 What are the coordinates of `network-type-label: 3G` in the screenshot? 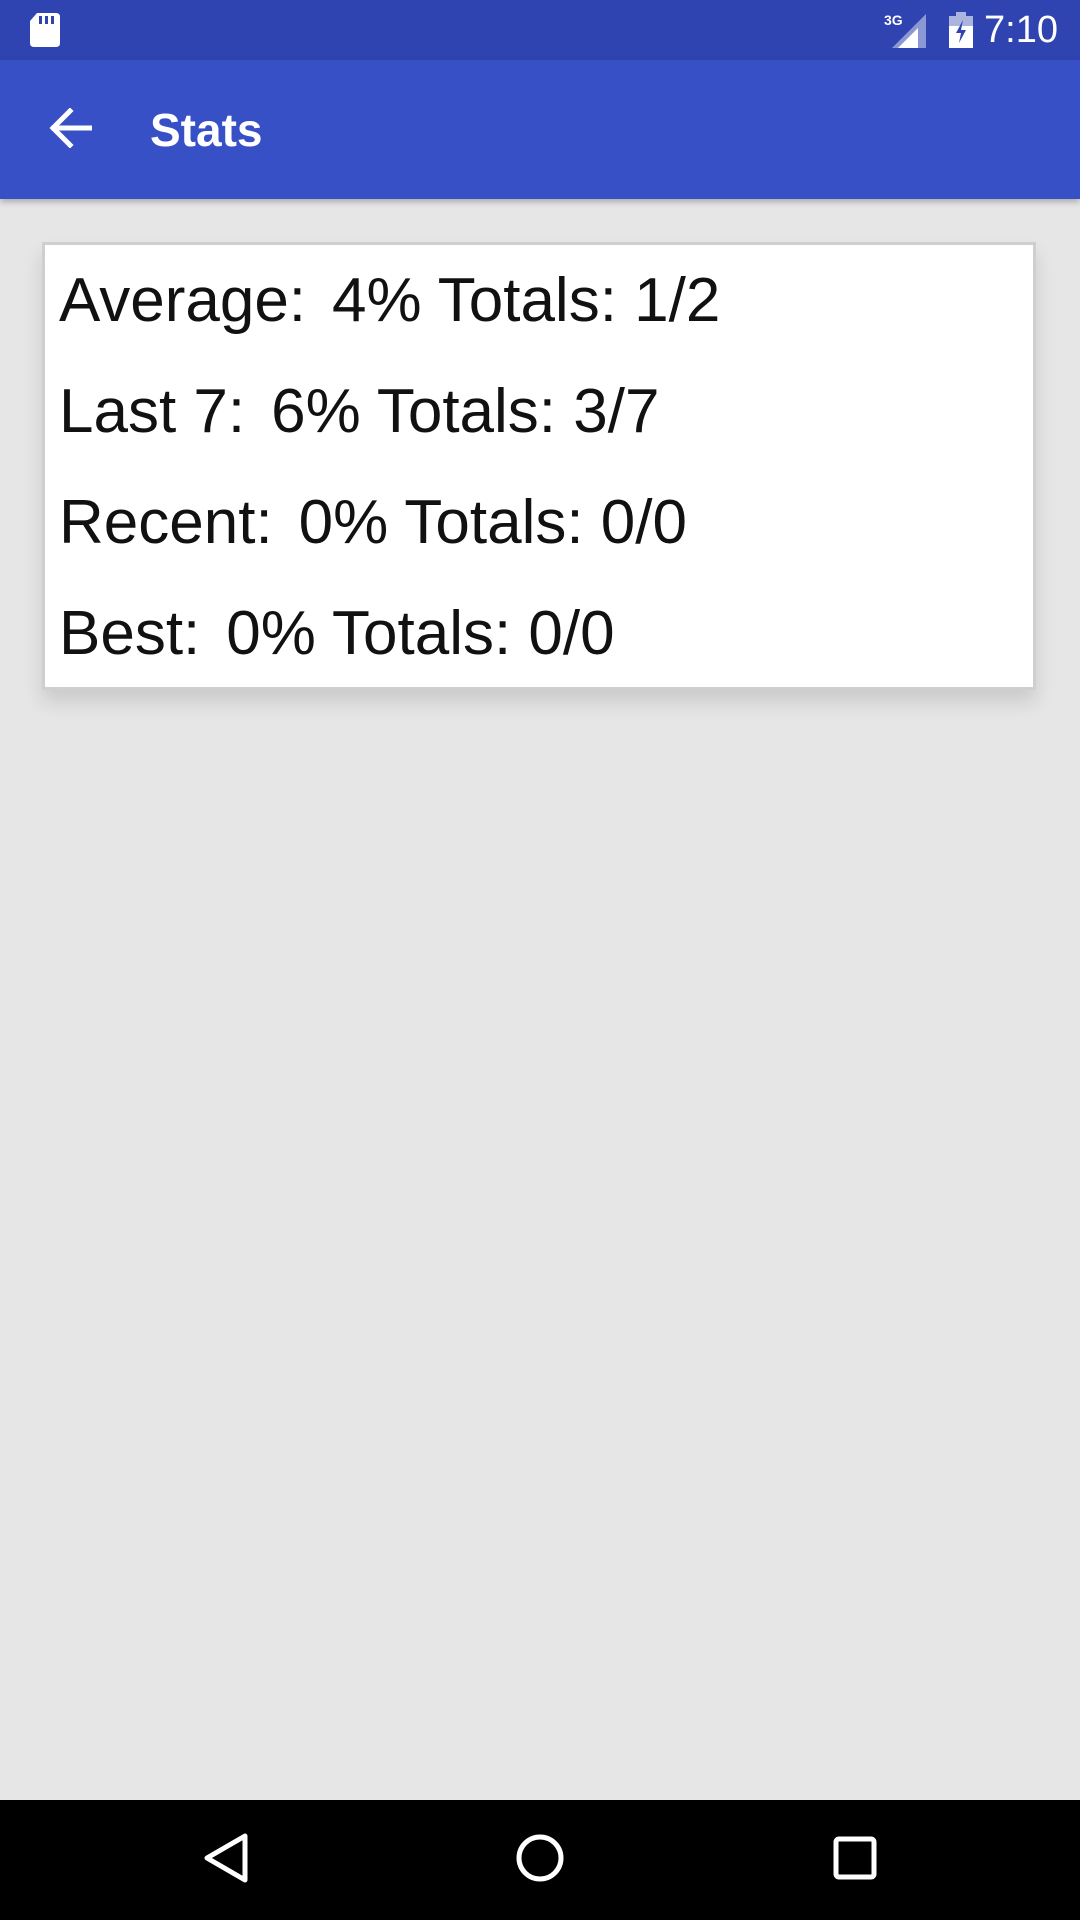 It's located at (893, 20).